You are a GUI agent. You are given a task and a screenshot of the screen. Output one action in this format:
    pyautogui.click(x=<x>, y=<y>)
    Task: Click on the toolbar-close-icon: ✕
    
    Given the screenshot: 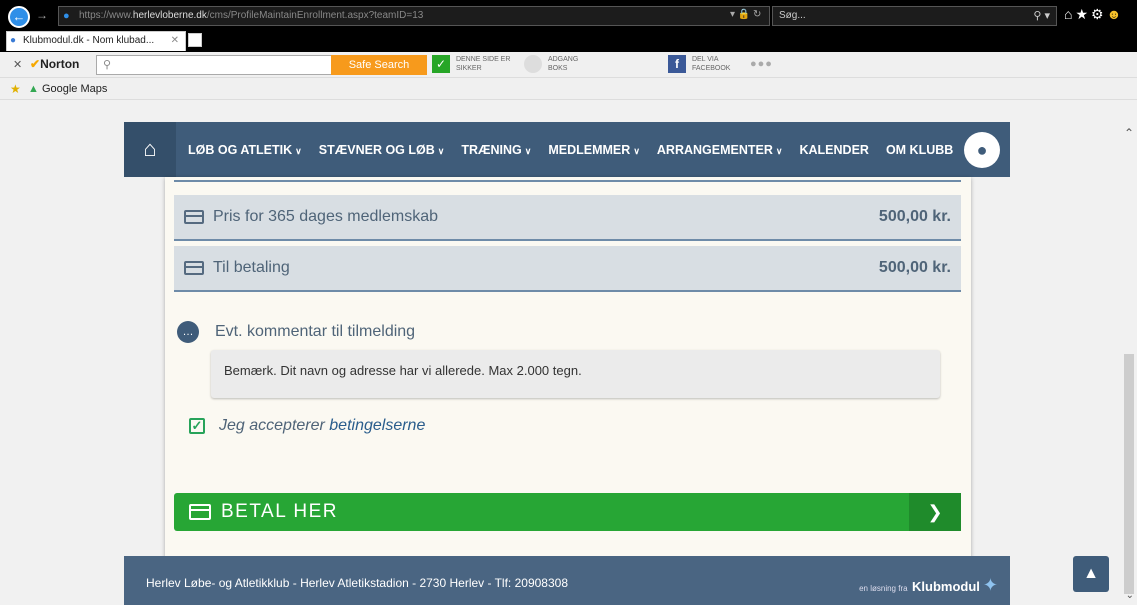 What is the action you would take?
    pyautogui.click(x=17, y=64)
    